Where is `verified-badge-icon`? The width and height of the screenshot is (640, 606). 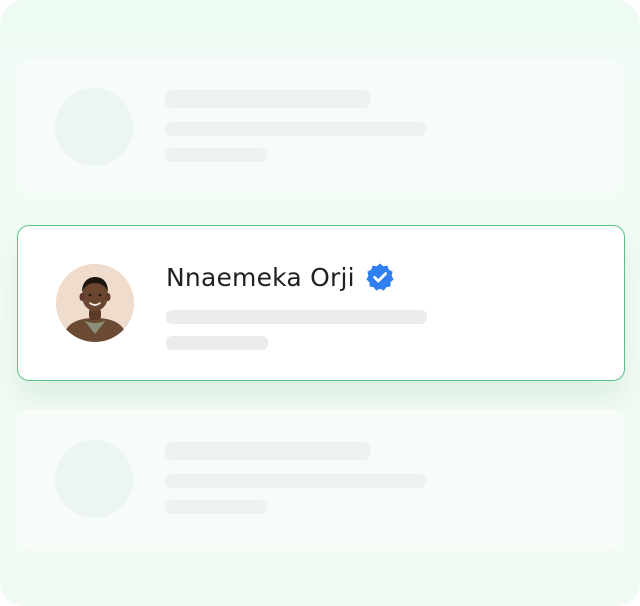 verified-badge-icon is located at coordinates (380, 277).